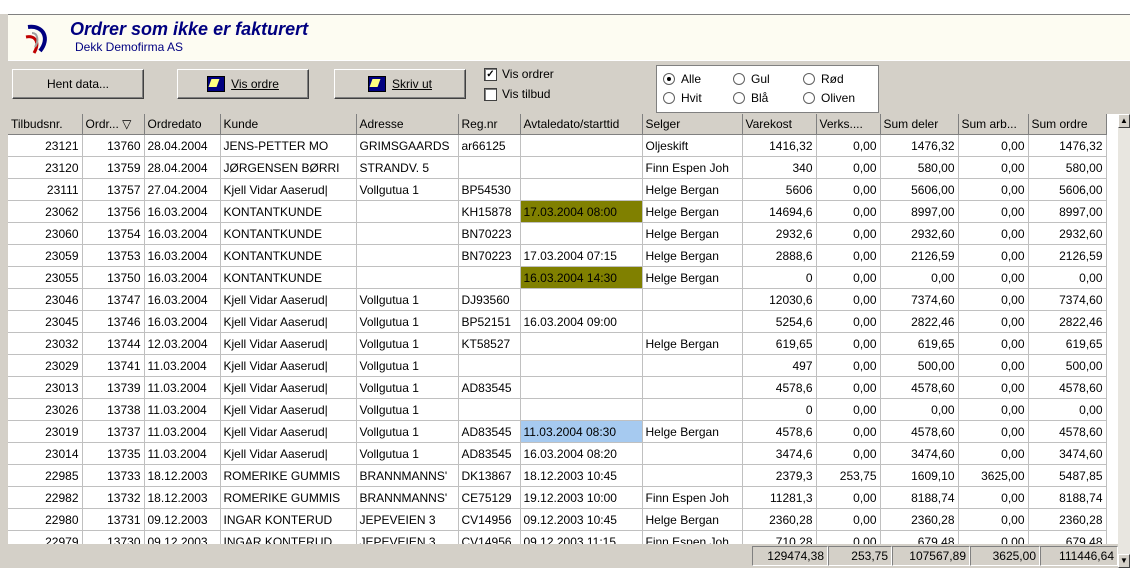 The width and height of the screenshot is (1130, 568). What do you see at coordinates (407, 124) in the screenshot?
I see `column-header: Adresse` at bounding box center [407, 124].